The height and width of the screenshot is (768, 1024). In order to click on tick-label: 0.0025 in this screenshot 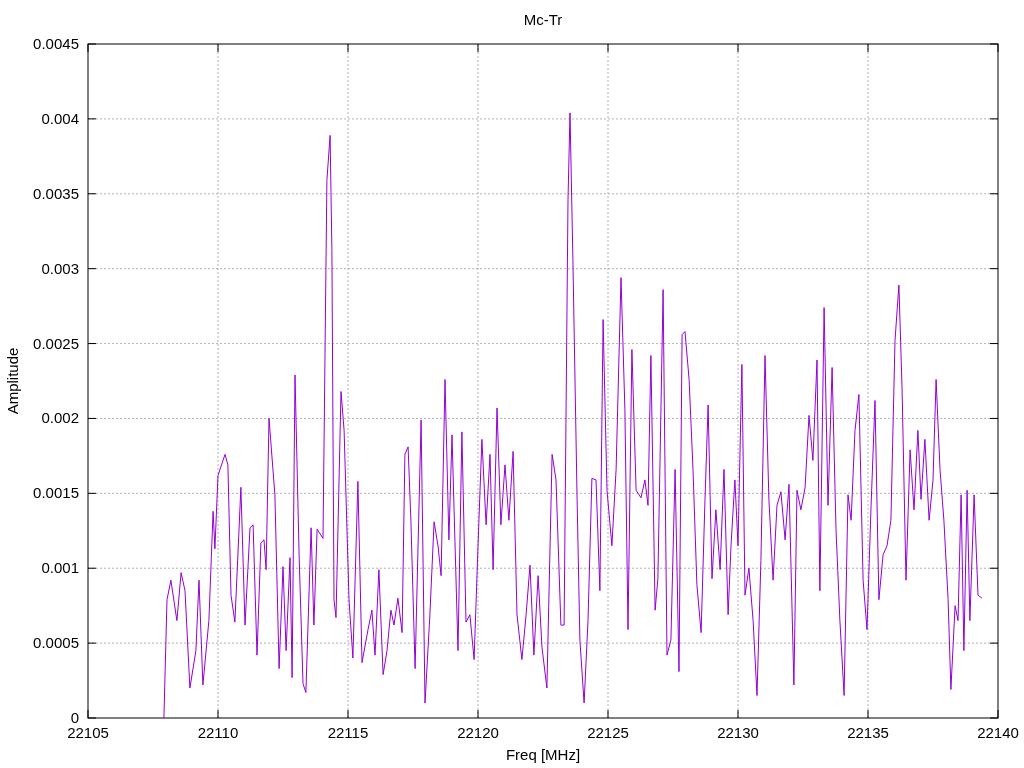, I will do `click(56, 343)`.